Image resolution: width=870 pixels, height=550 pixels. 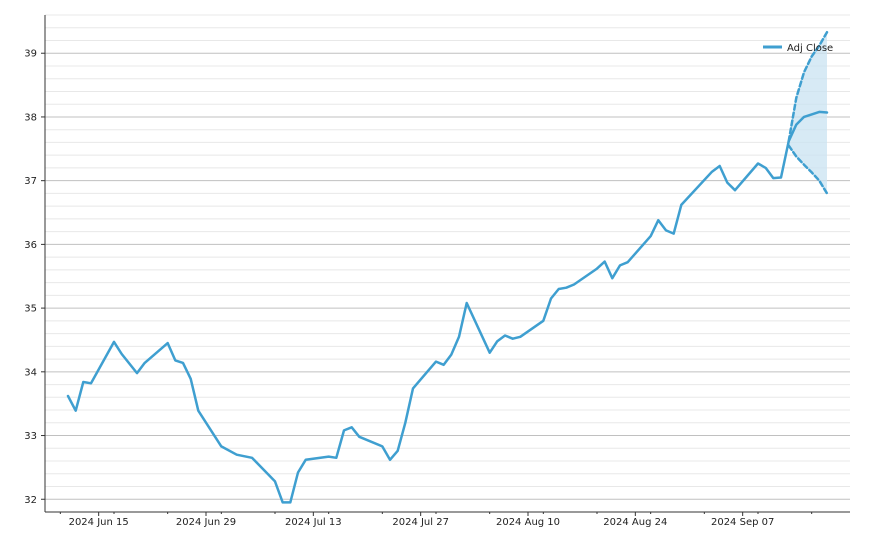 I want to click on y-tick-label: 37, so click(x=30, y=181).